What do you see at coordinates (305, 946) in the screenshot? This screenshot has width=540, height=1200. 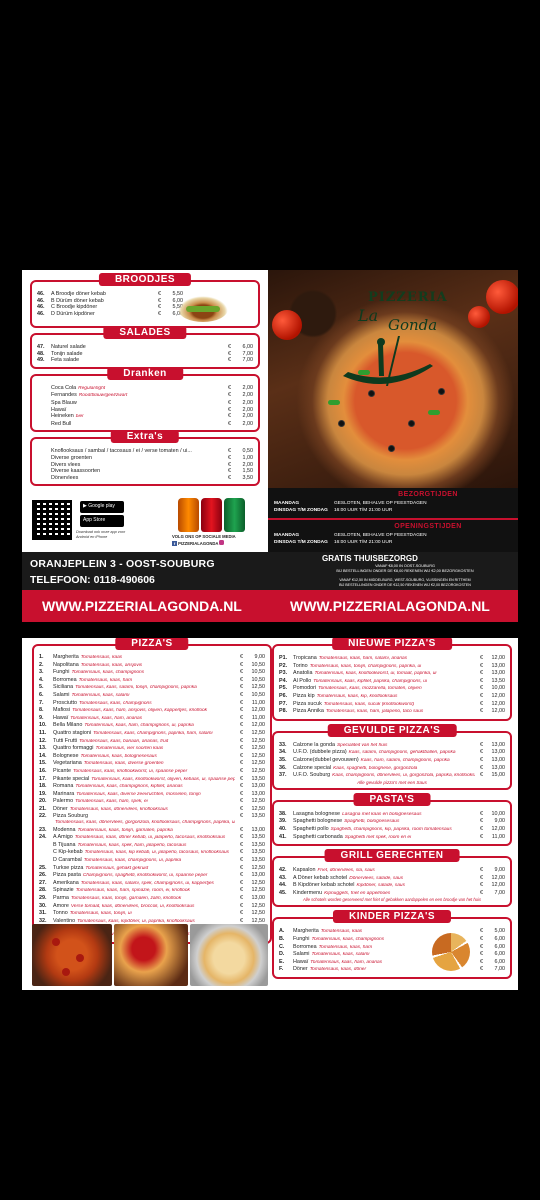 I see `item-name: Borromea` at bounding box center [305, 946].